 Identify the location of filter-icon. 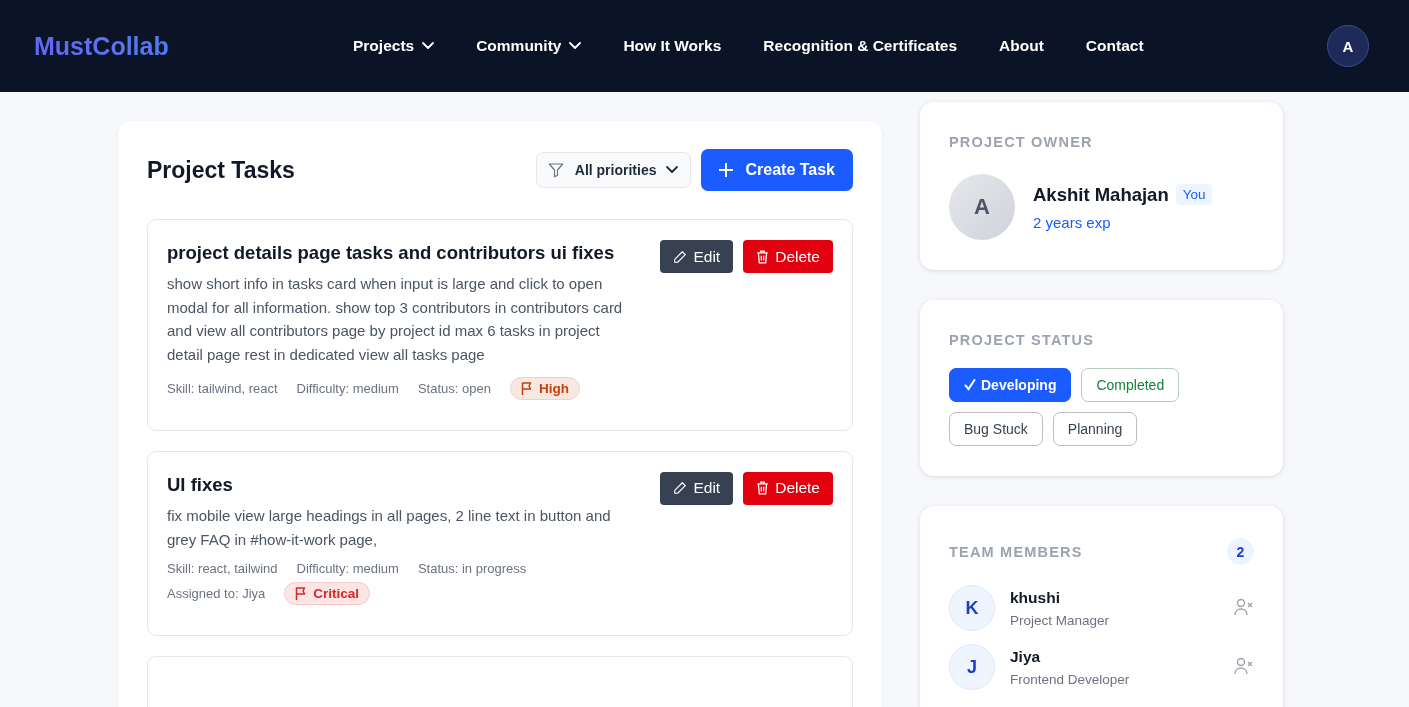
(555, 170).